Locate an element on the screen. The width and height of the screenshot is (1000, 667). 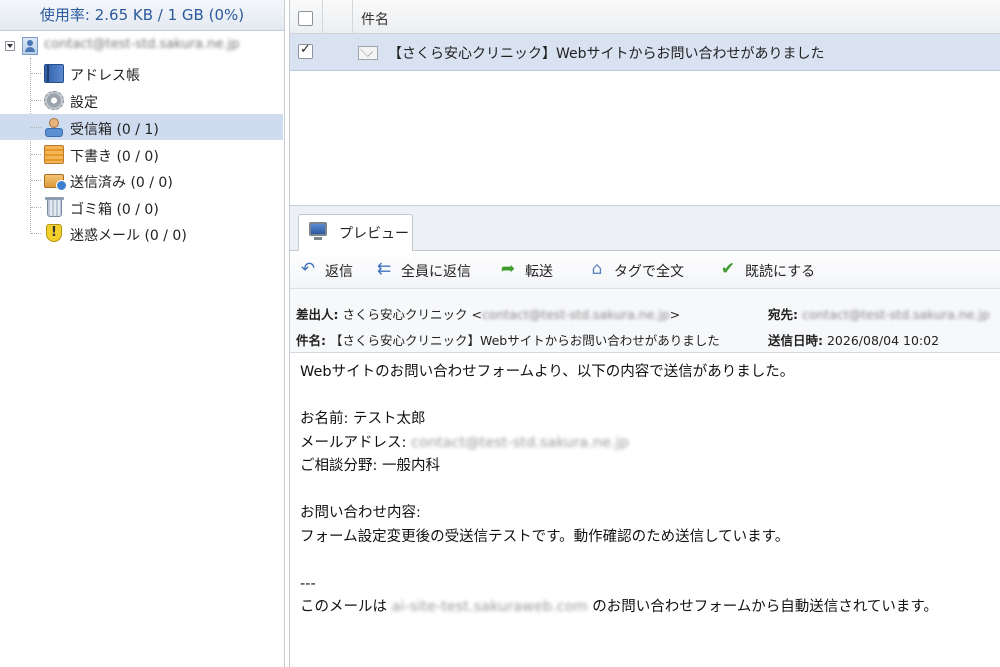
folder-settings: 設定 is located at coordinates (141, 100).